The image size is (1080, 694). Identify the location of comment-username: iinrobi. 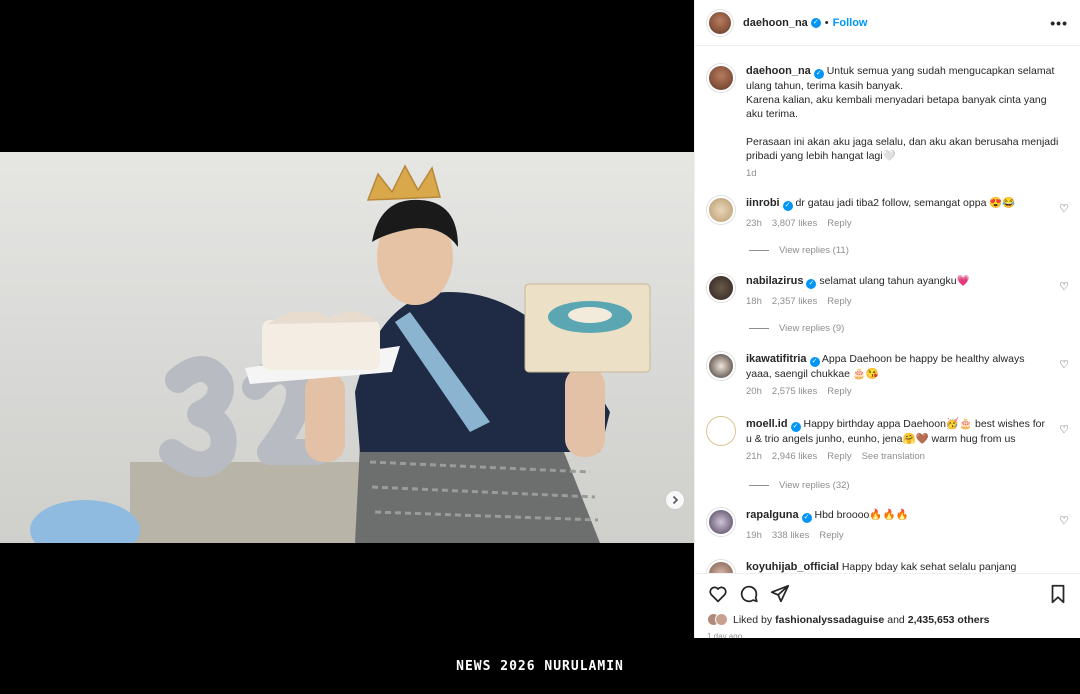
(763, 203).